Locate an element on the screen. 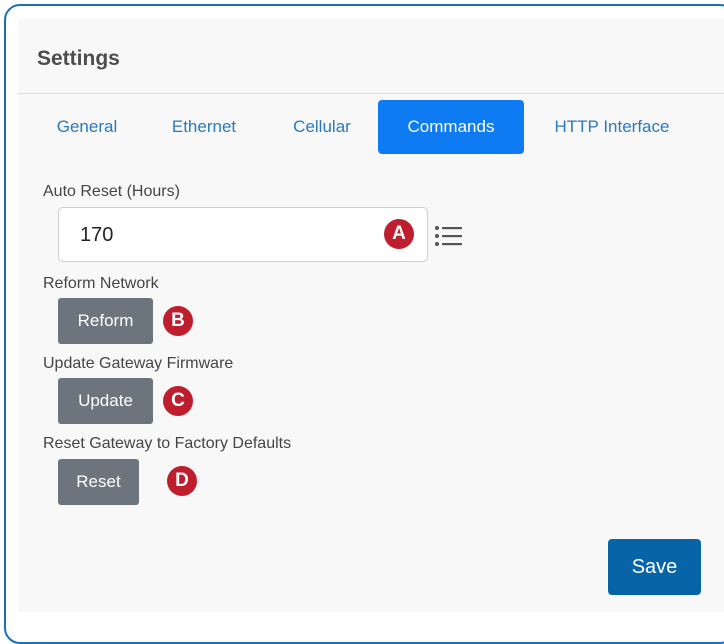  card-header: Settings is located at coordinates (371, 56).